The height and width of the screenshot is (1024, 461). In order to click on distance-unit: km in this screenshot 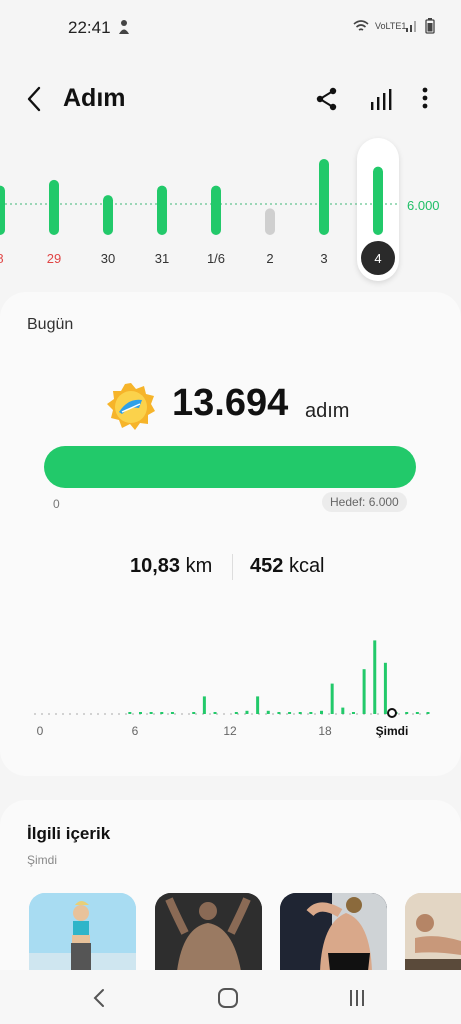, I will do `click(199, 566)`.